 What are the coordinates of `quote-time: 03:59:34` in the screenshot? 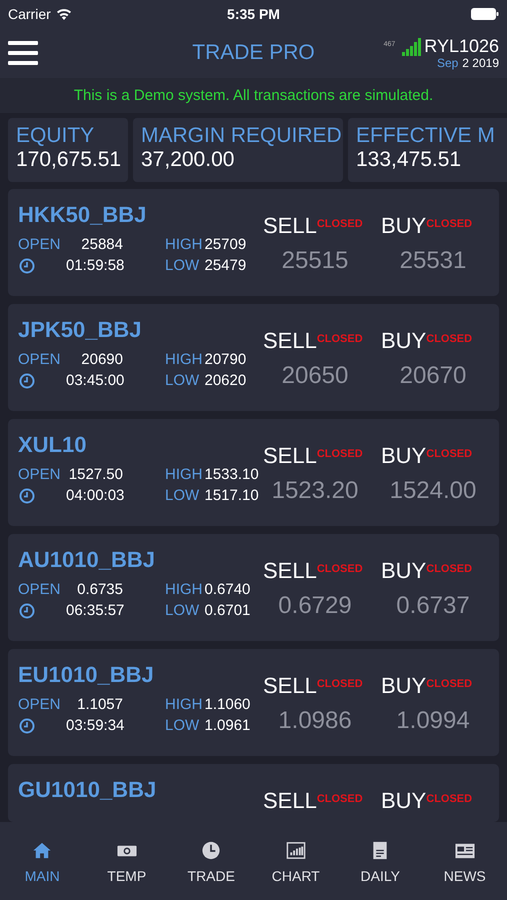 It's located at (94, 726).